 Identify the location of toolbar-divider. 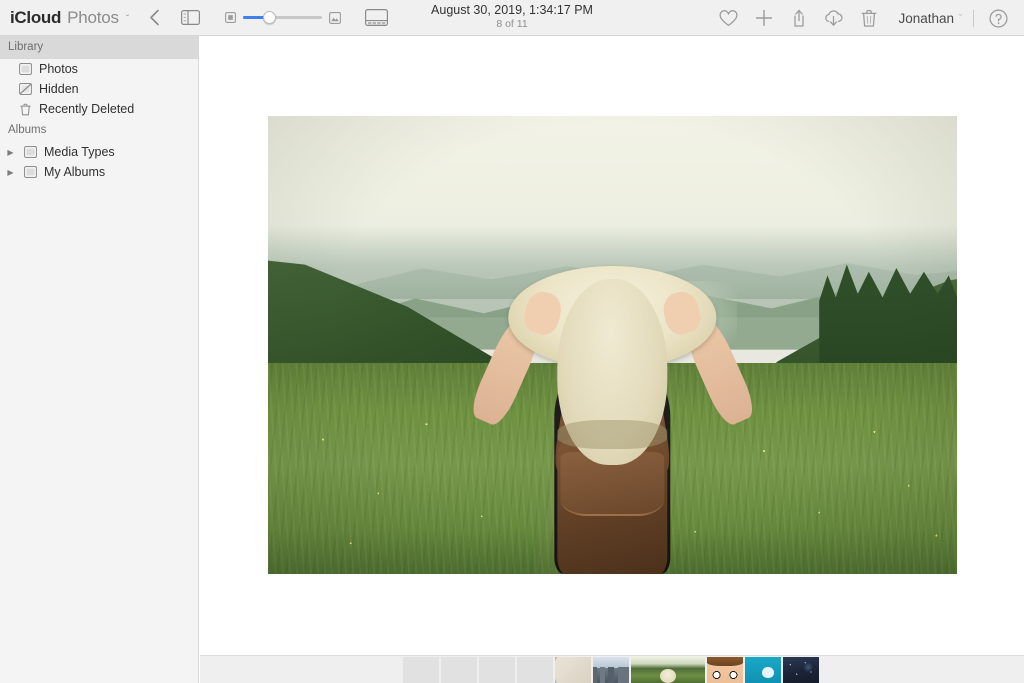
(973, 18).